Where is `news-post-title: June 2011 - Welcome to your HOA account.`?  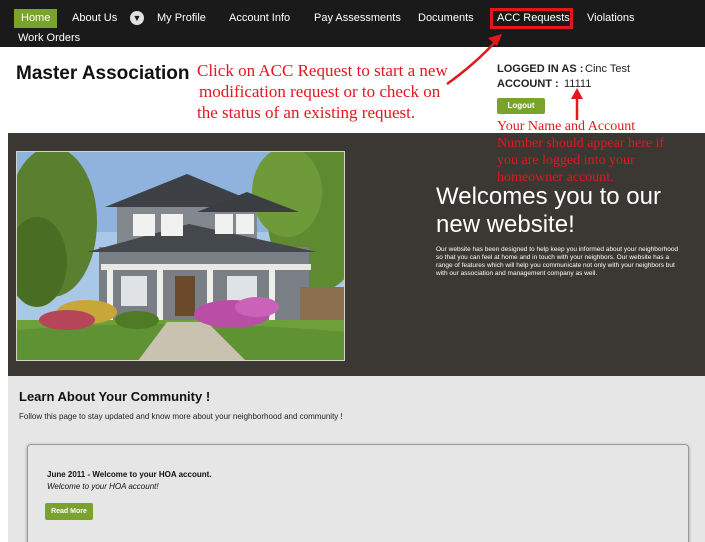
news-post-title: June 2011 - Welcome to your HOA account. is located at coordinates (129, 474).